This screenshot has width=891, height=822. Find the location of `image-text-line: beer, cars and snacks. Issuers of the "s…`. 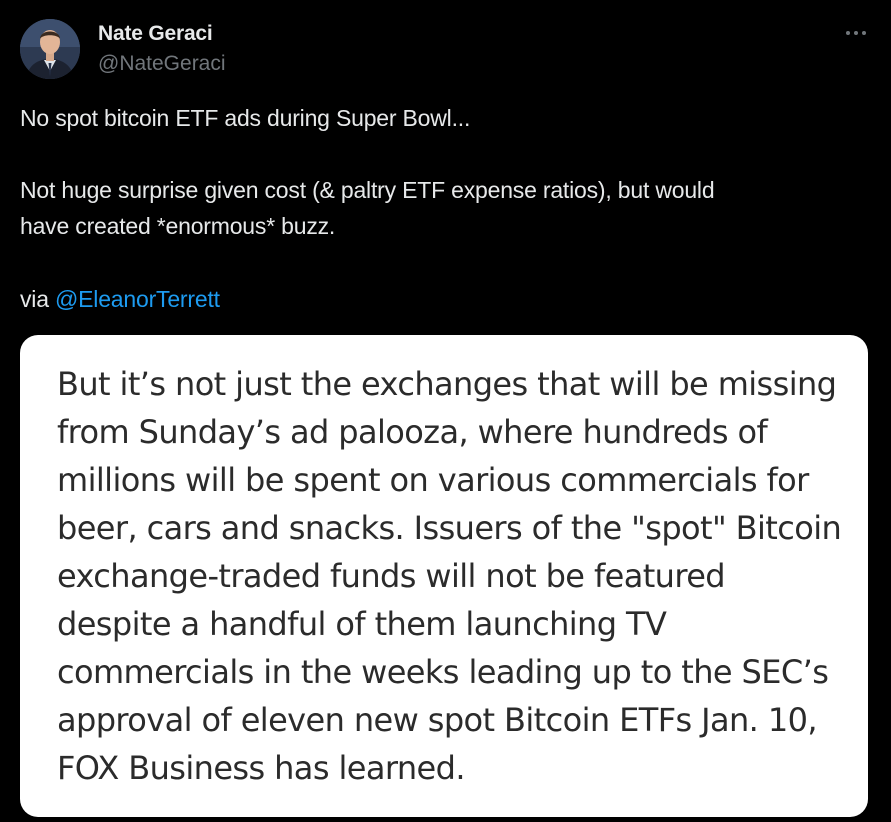

image-text-line: beer, cars and snacks. Issuers of the "s… is located at coordinates (449, 528).